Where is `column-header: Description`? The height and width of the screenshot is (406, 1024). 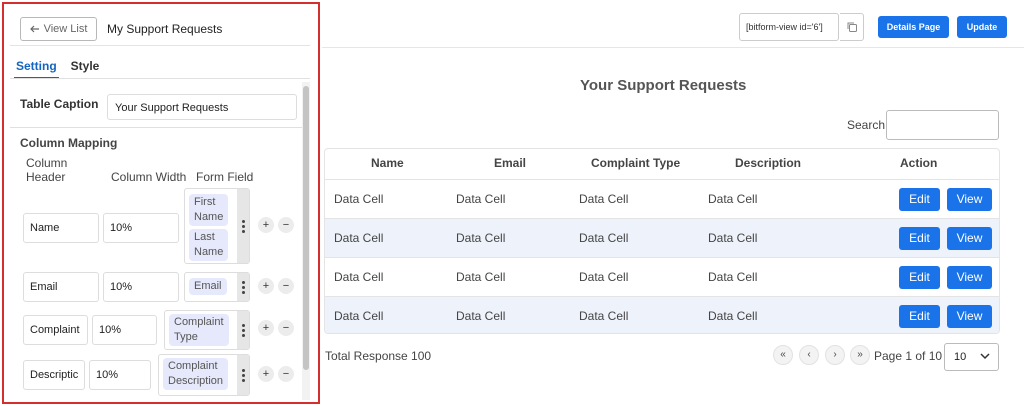
column-header: Description is located at coordinates (768, 163).